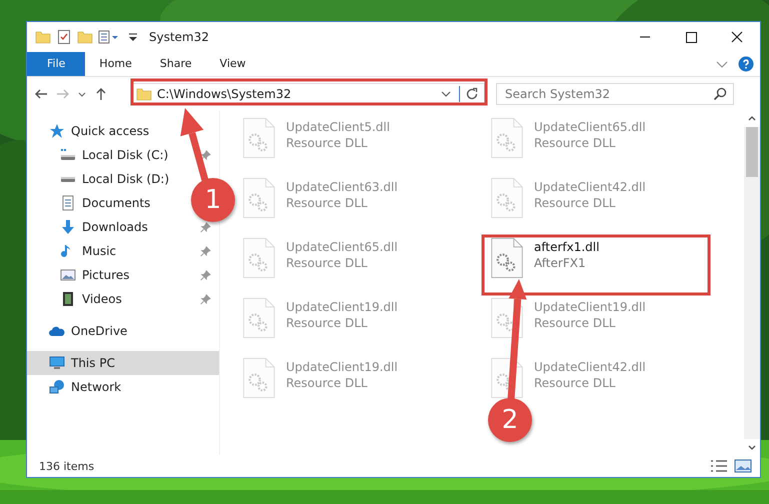 This screenshot has height=504, width=769. Describe the element at coordinates (719, 466) in the screenshot. I see `details-view-icon` at that location.